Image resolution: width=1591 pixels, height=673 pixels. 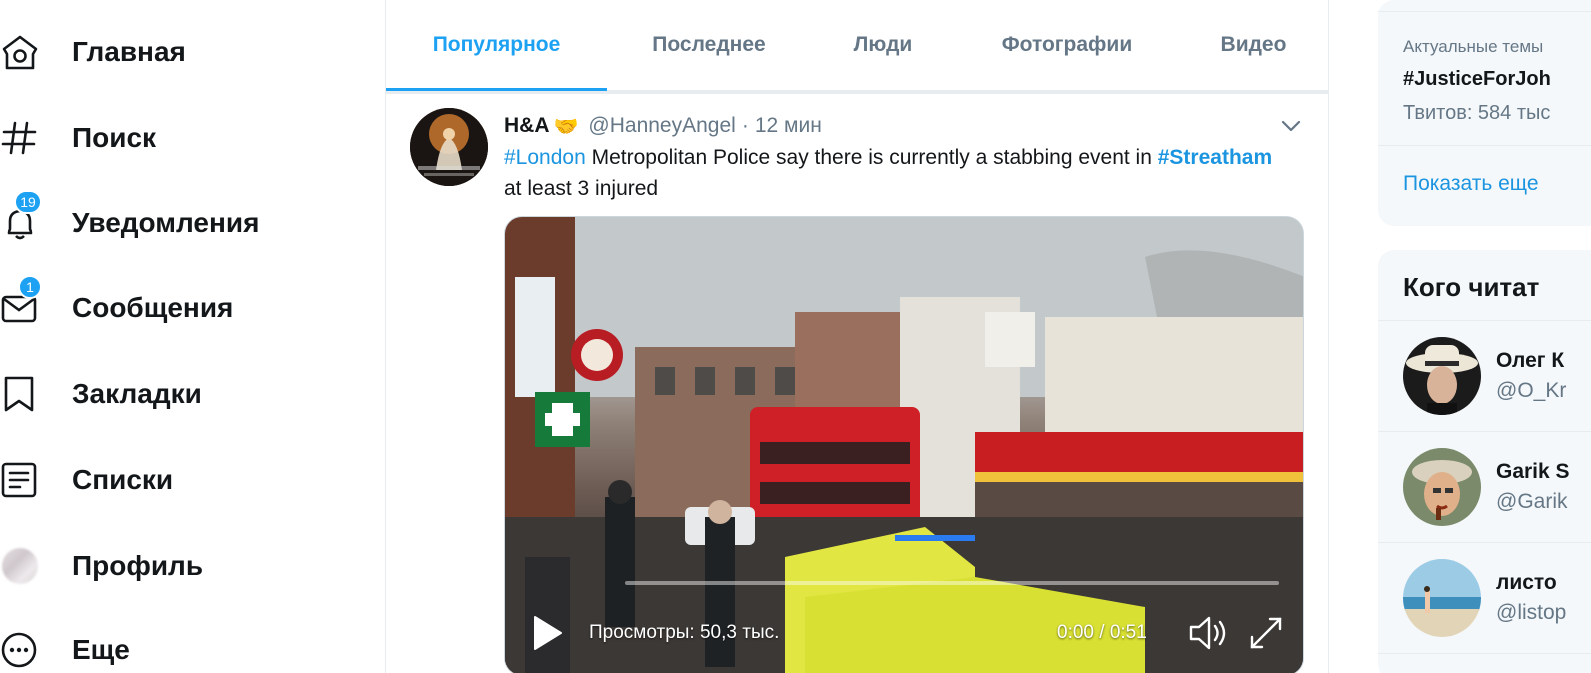 What do you see at coordinates (1484, 487) in the screenshot?
I see `follow-suggestion: Garik S @Garik` at bounding box center [1484, 487].